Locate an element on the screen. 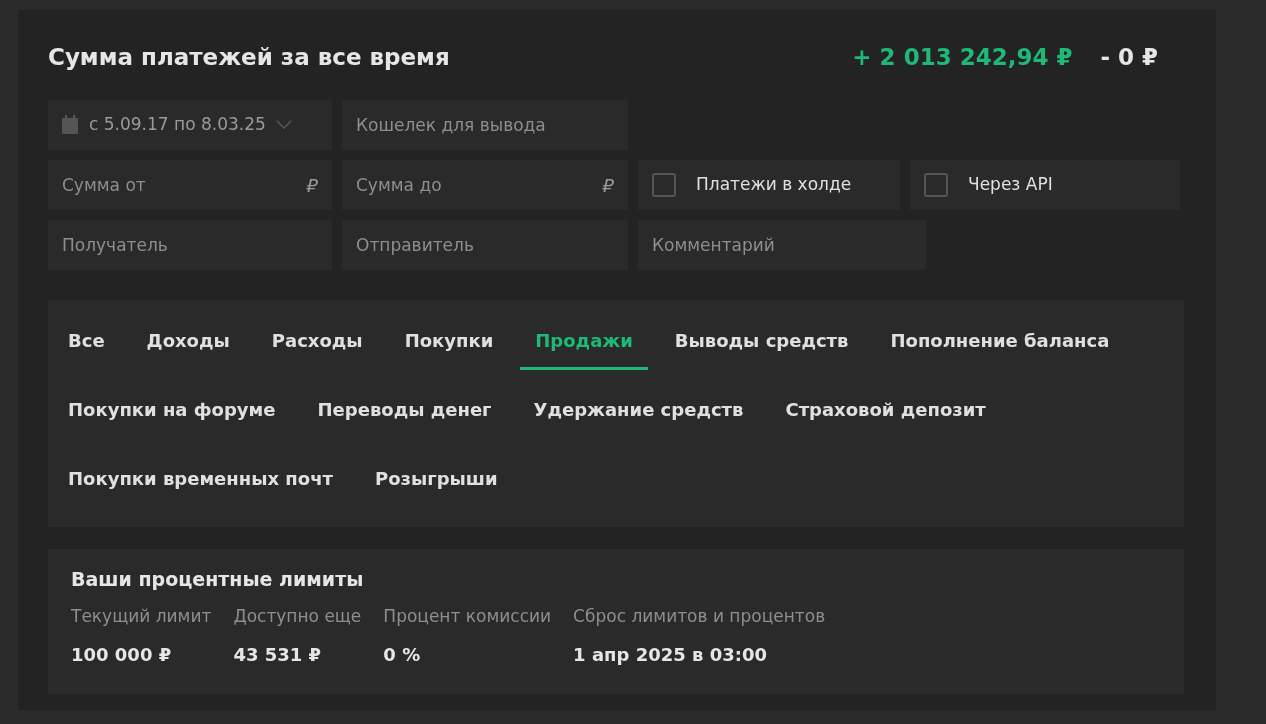 This screenshot has height=724, width=1266. filter-tab: Покупки на форуме is located at coordinates (172, 409).